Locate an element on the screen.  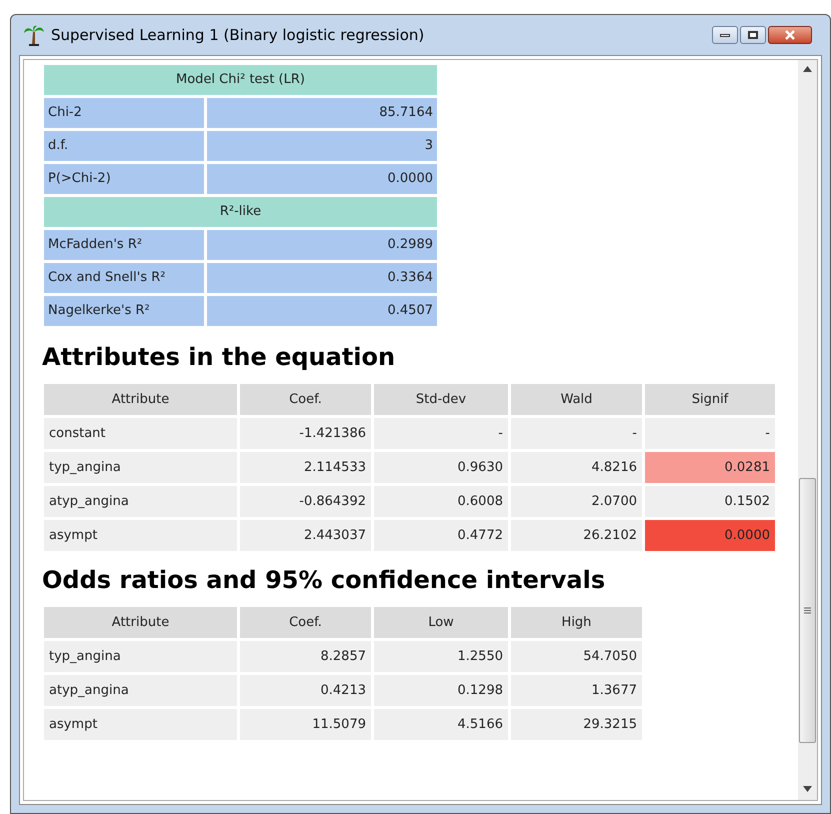
table-cell: 0.9630 is located at coordinates (441, 467).